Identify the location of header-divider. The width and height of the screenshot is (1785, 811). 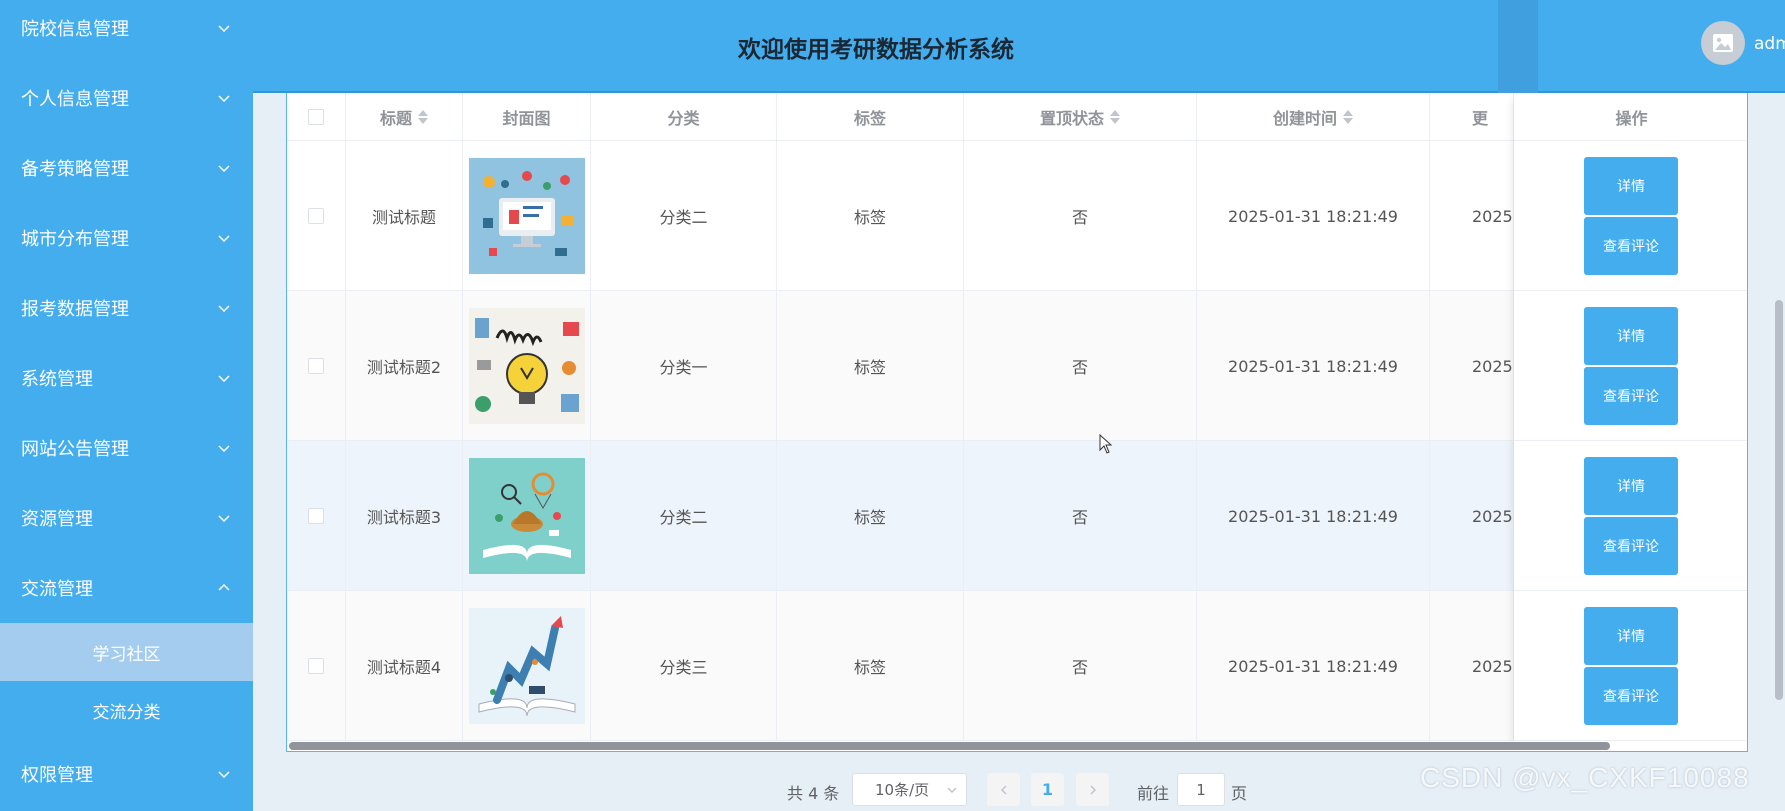
(1518, 46).